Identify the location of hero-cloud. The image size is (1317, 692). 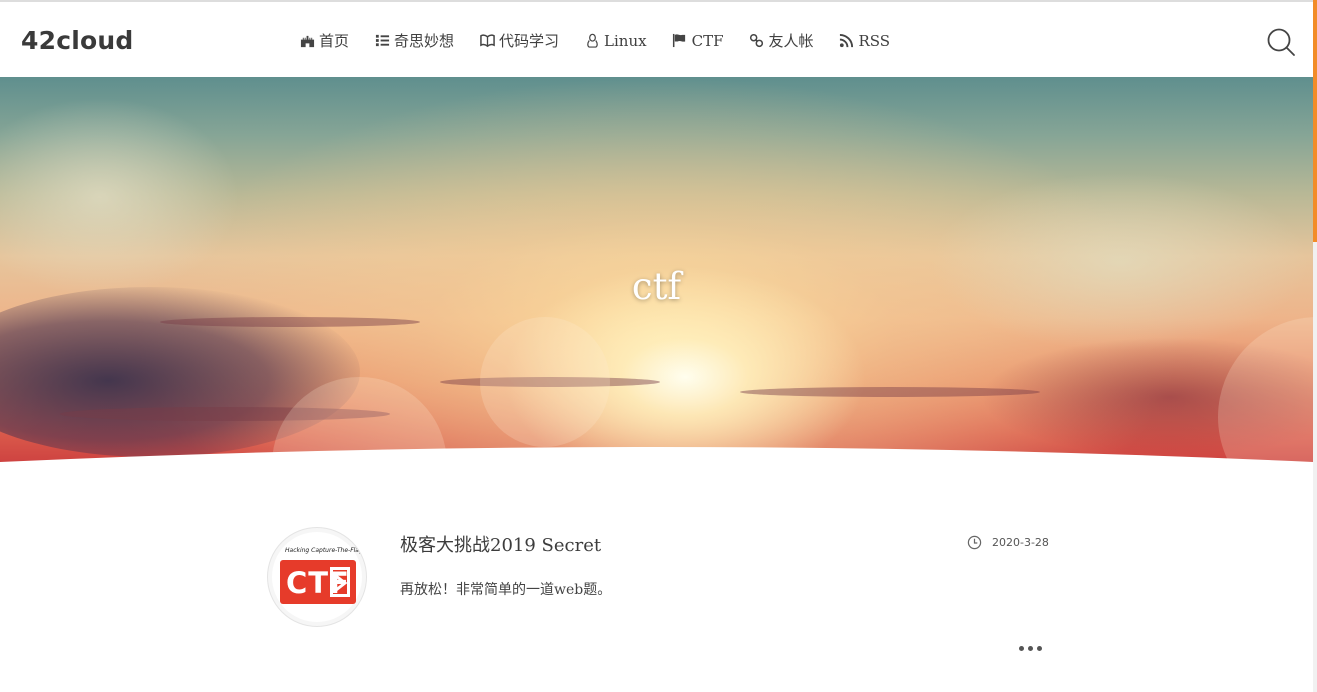
(1120, 262).